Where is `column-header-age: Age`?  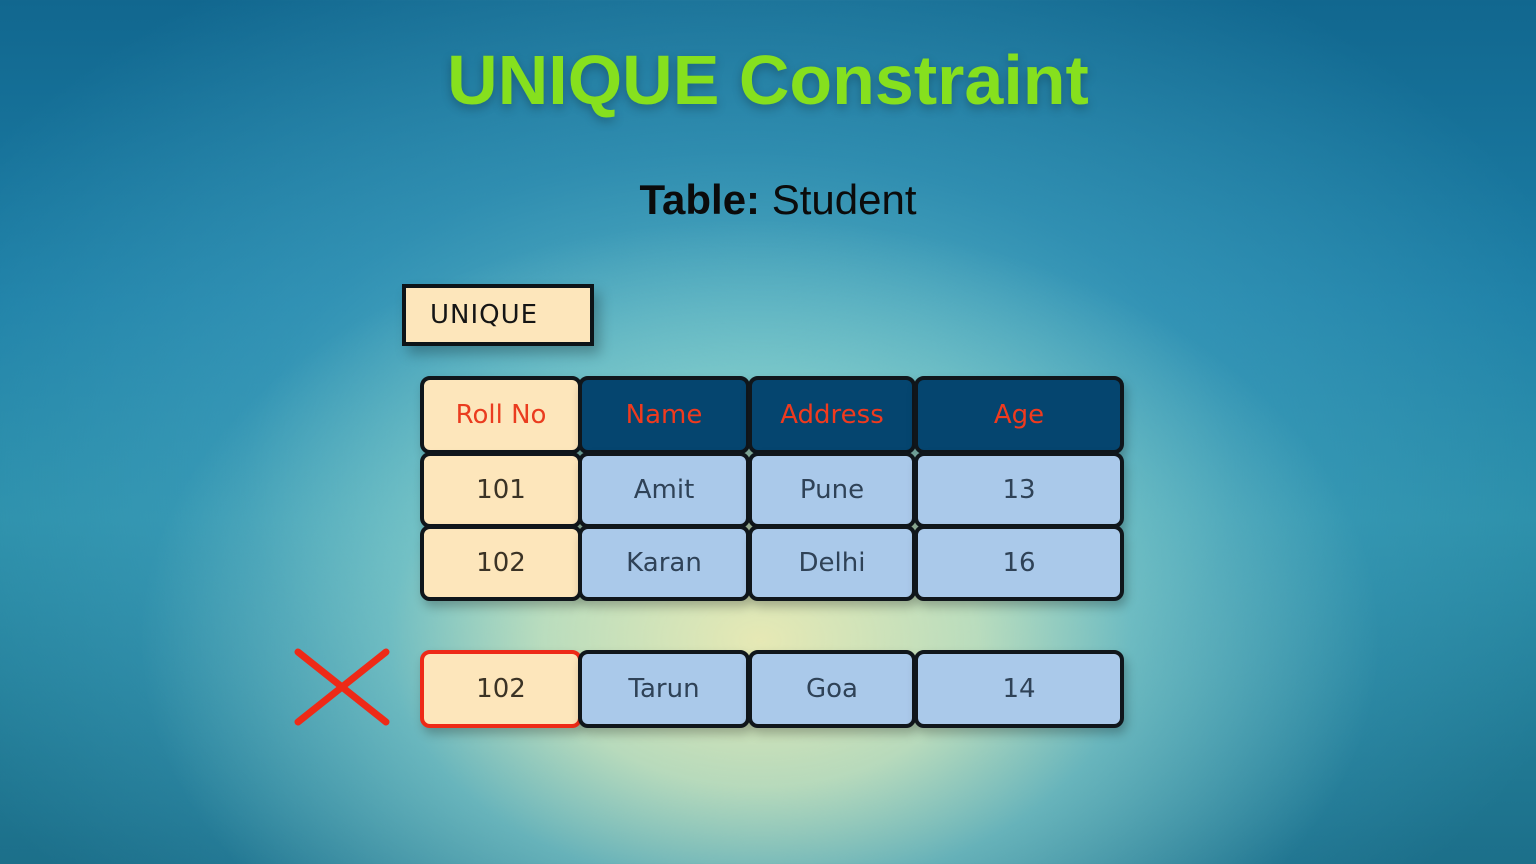 column-header-age: Age is located at coordinates (1019, 415).